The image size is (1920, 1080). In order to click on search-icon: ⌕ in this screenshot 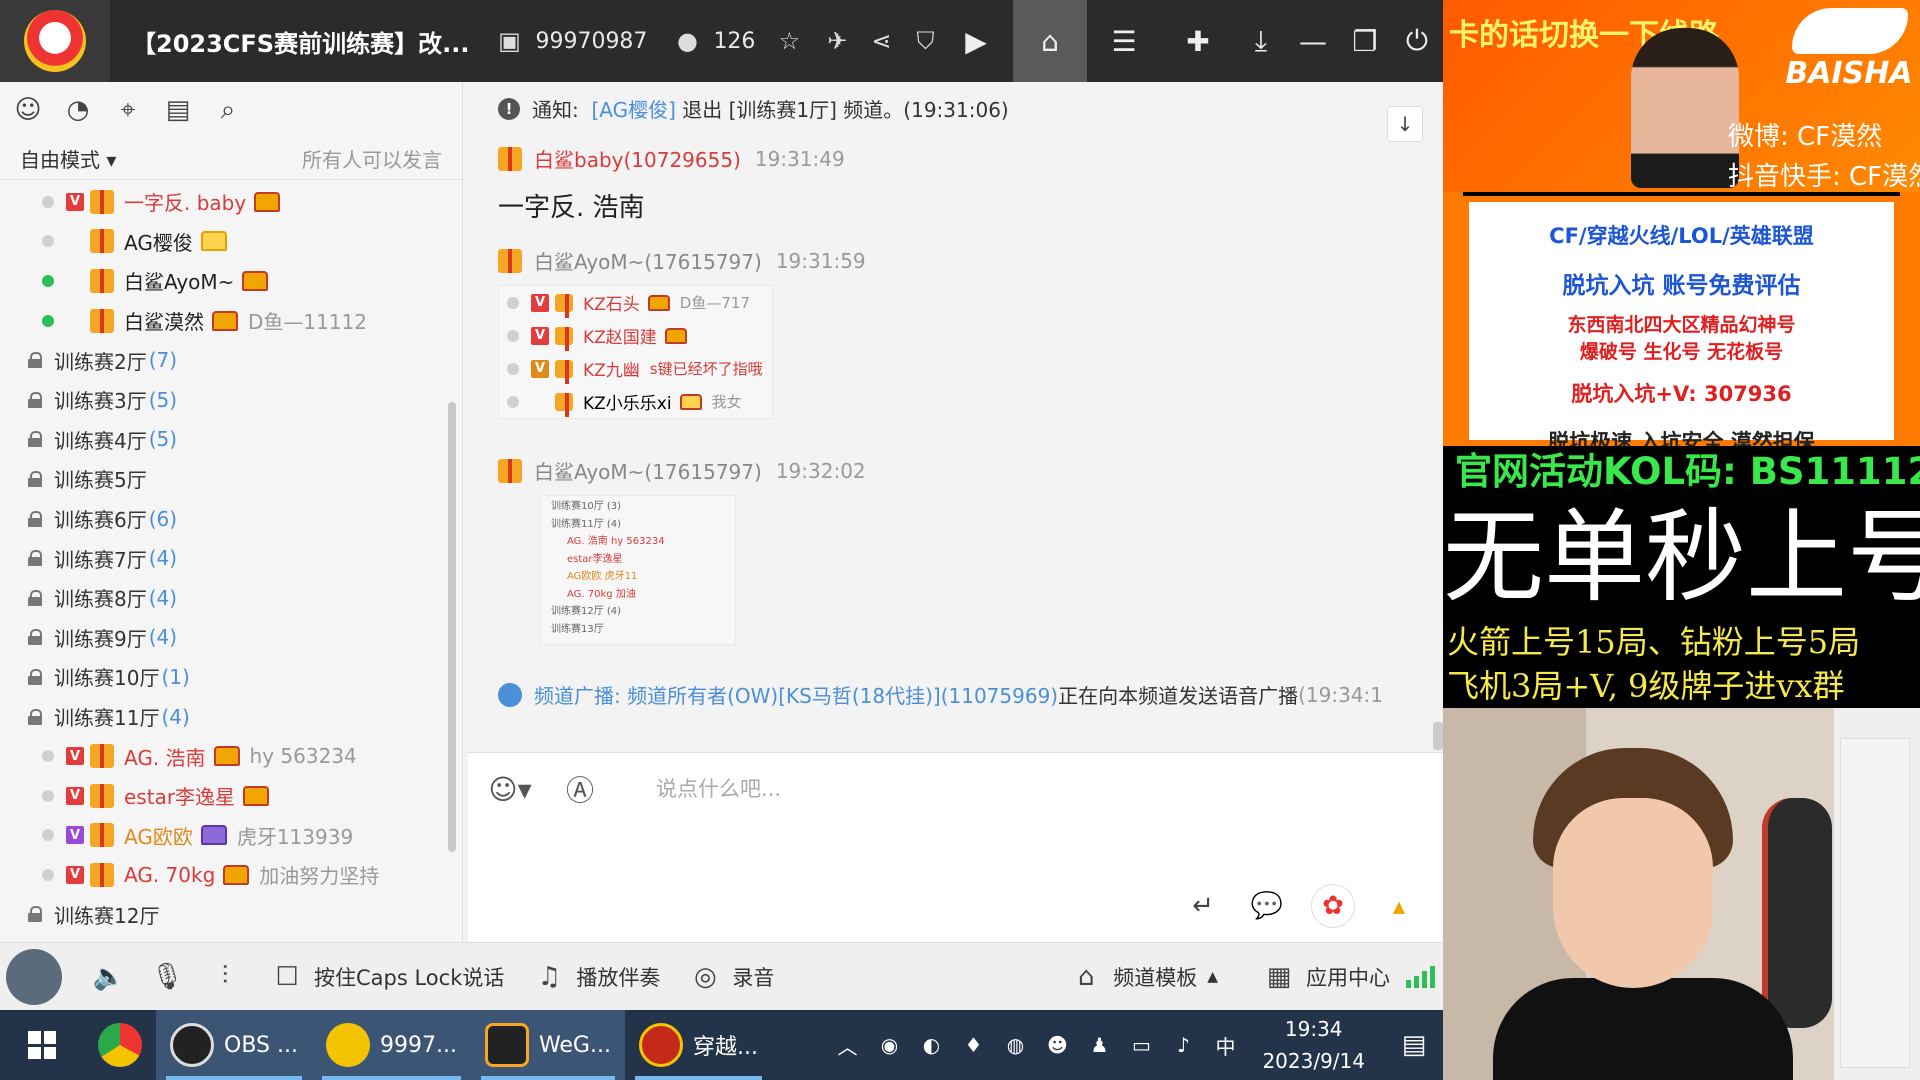, I will do `click(228, 110)`.